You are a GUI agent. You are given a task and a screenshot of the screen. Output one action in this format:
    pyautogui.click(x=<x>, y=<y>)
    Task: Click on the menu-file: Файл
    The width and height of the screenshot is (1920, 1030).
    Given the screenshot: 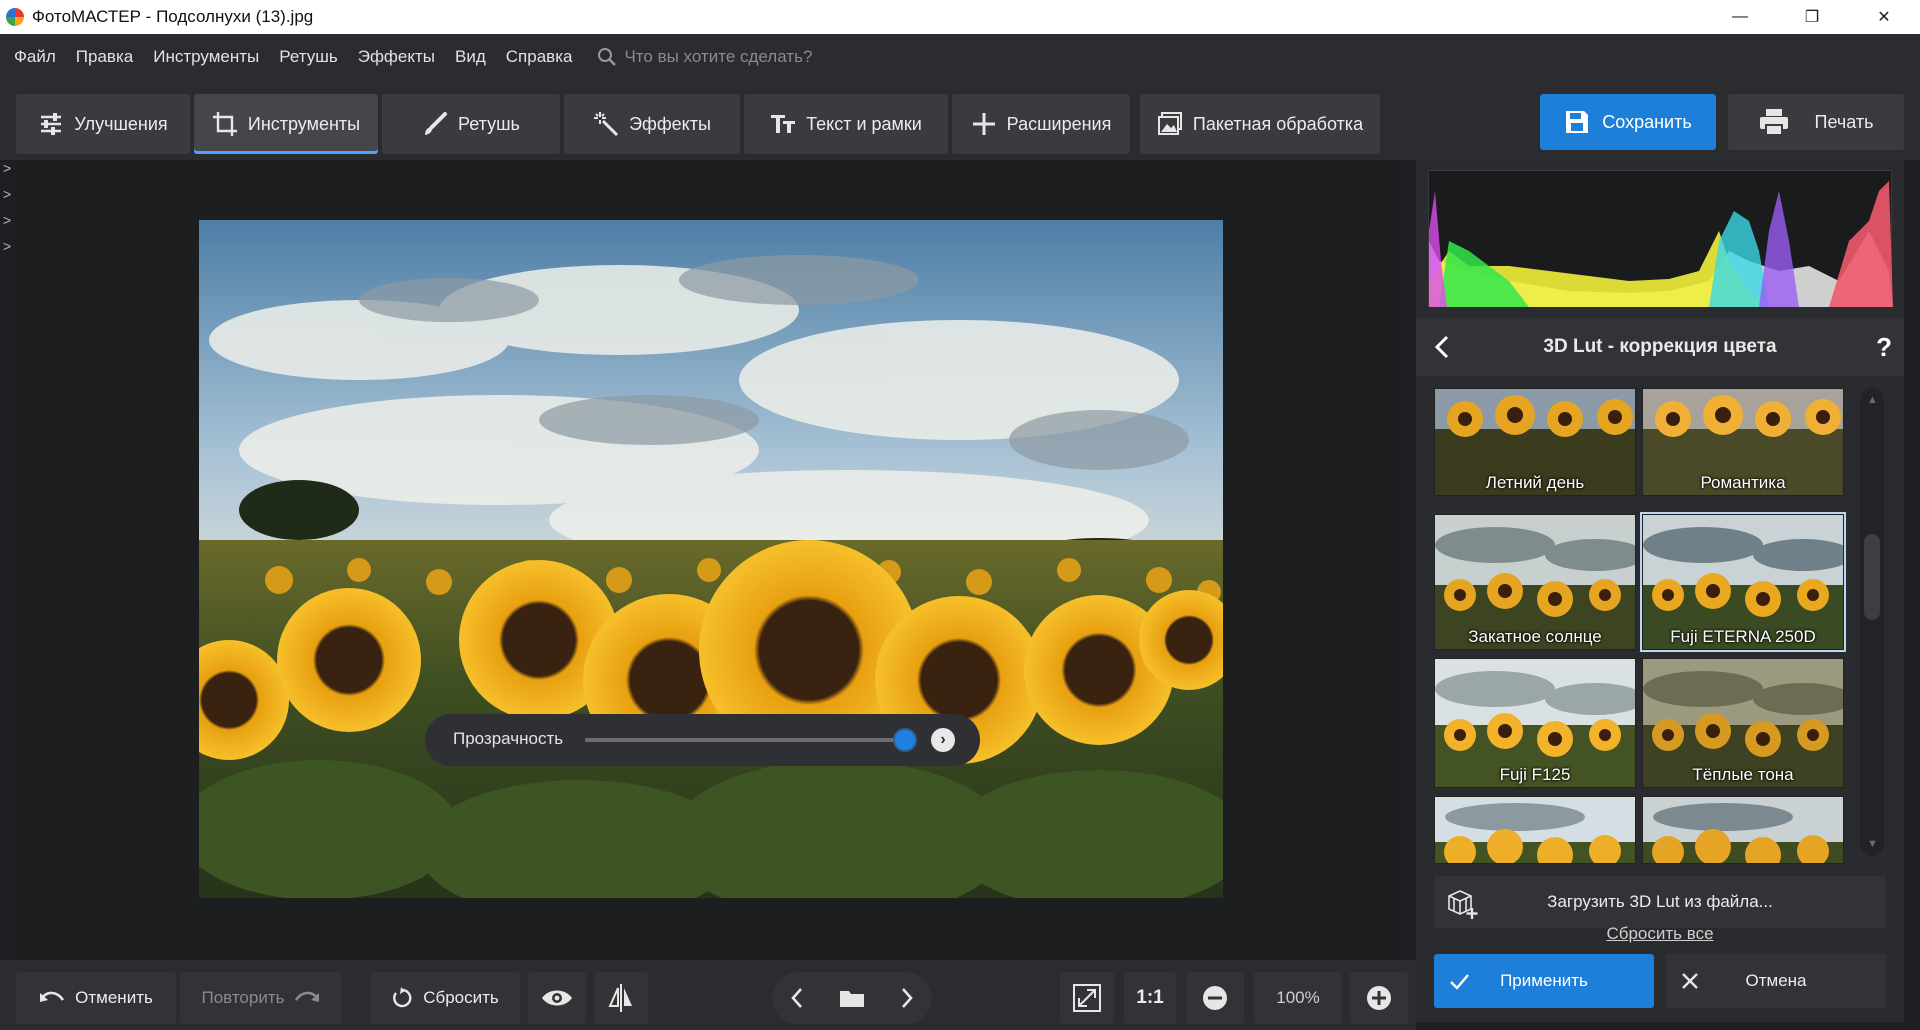 What is the action you would take?
    pyautogui.click(x=35, y=57)
    